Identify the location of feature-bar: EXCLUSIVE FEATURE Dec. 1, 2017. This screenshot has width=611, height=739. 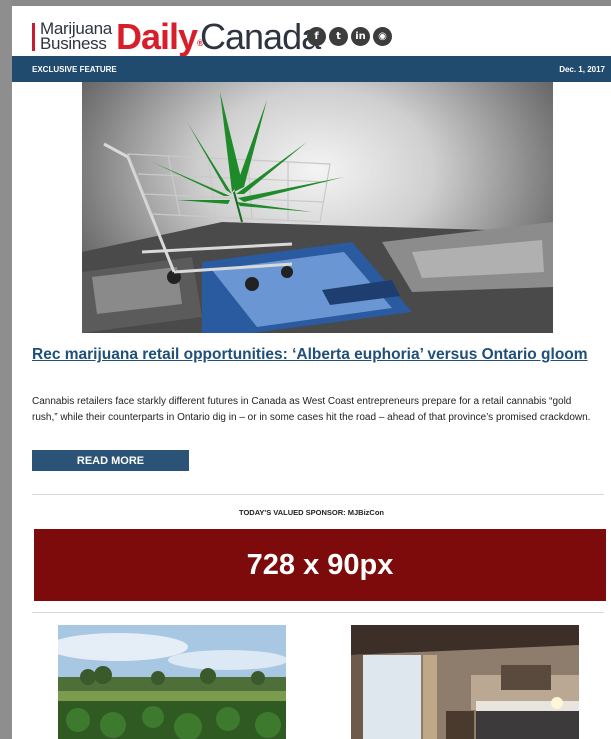
(311, 69).